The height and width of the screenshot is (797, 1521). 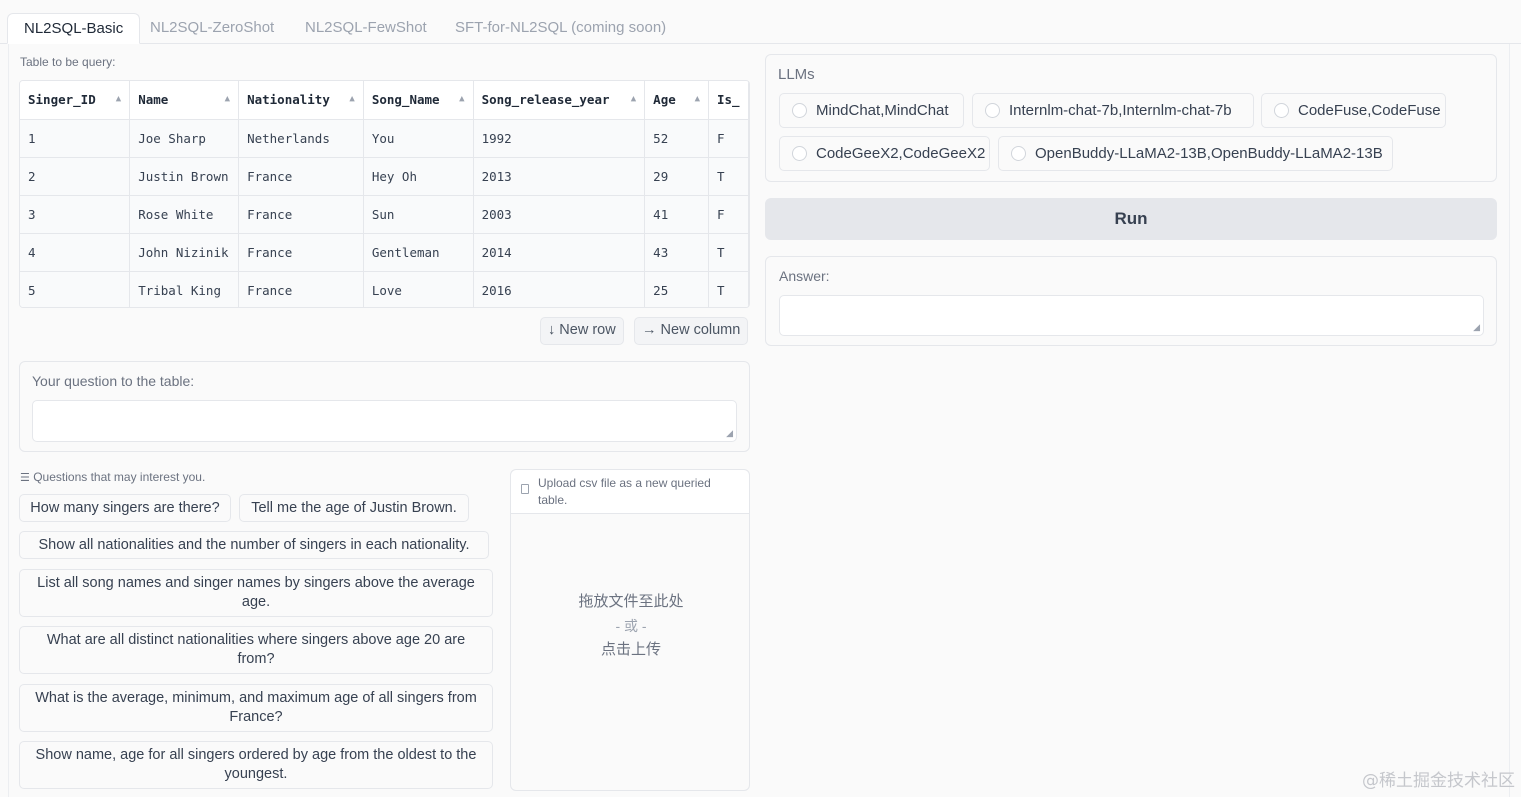 What do you see at coordinates (691, 331) in the screenshot?
I see `new-column-button: → New column` at bounding box center [691, 331].